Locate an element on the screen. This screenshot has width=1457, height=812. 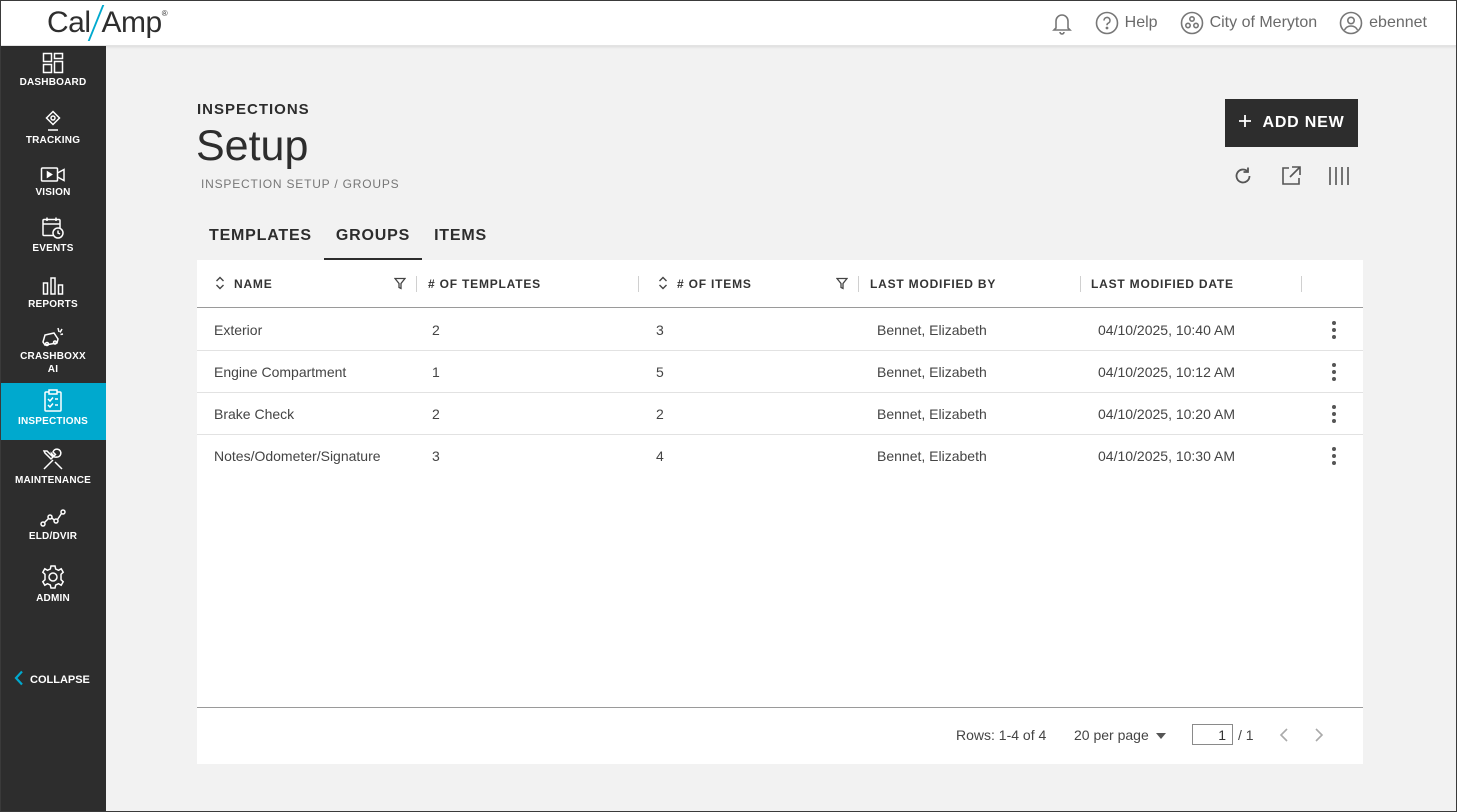
per-page-select: 20 per page is located at coordinates (1120, 735).